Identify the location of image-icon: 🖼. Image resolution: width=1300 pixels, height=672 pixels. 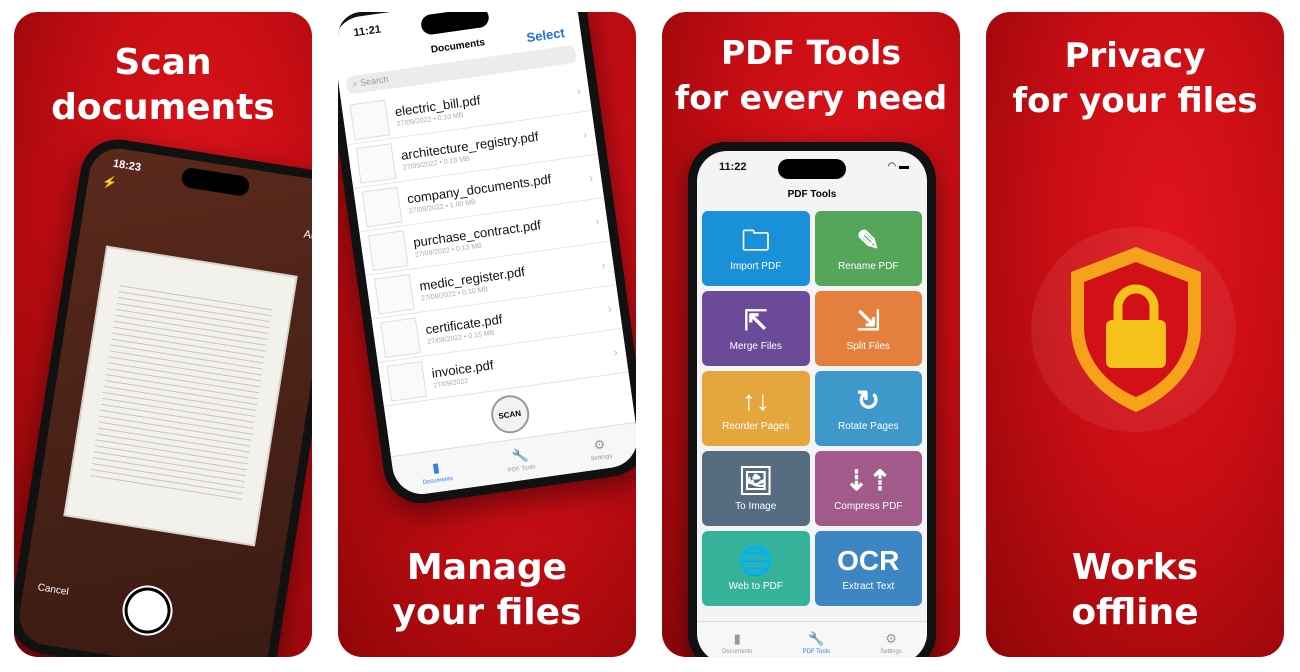
(755, 480).